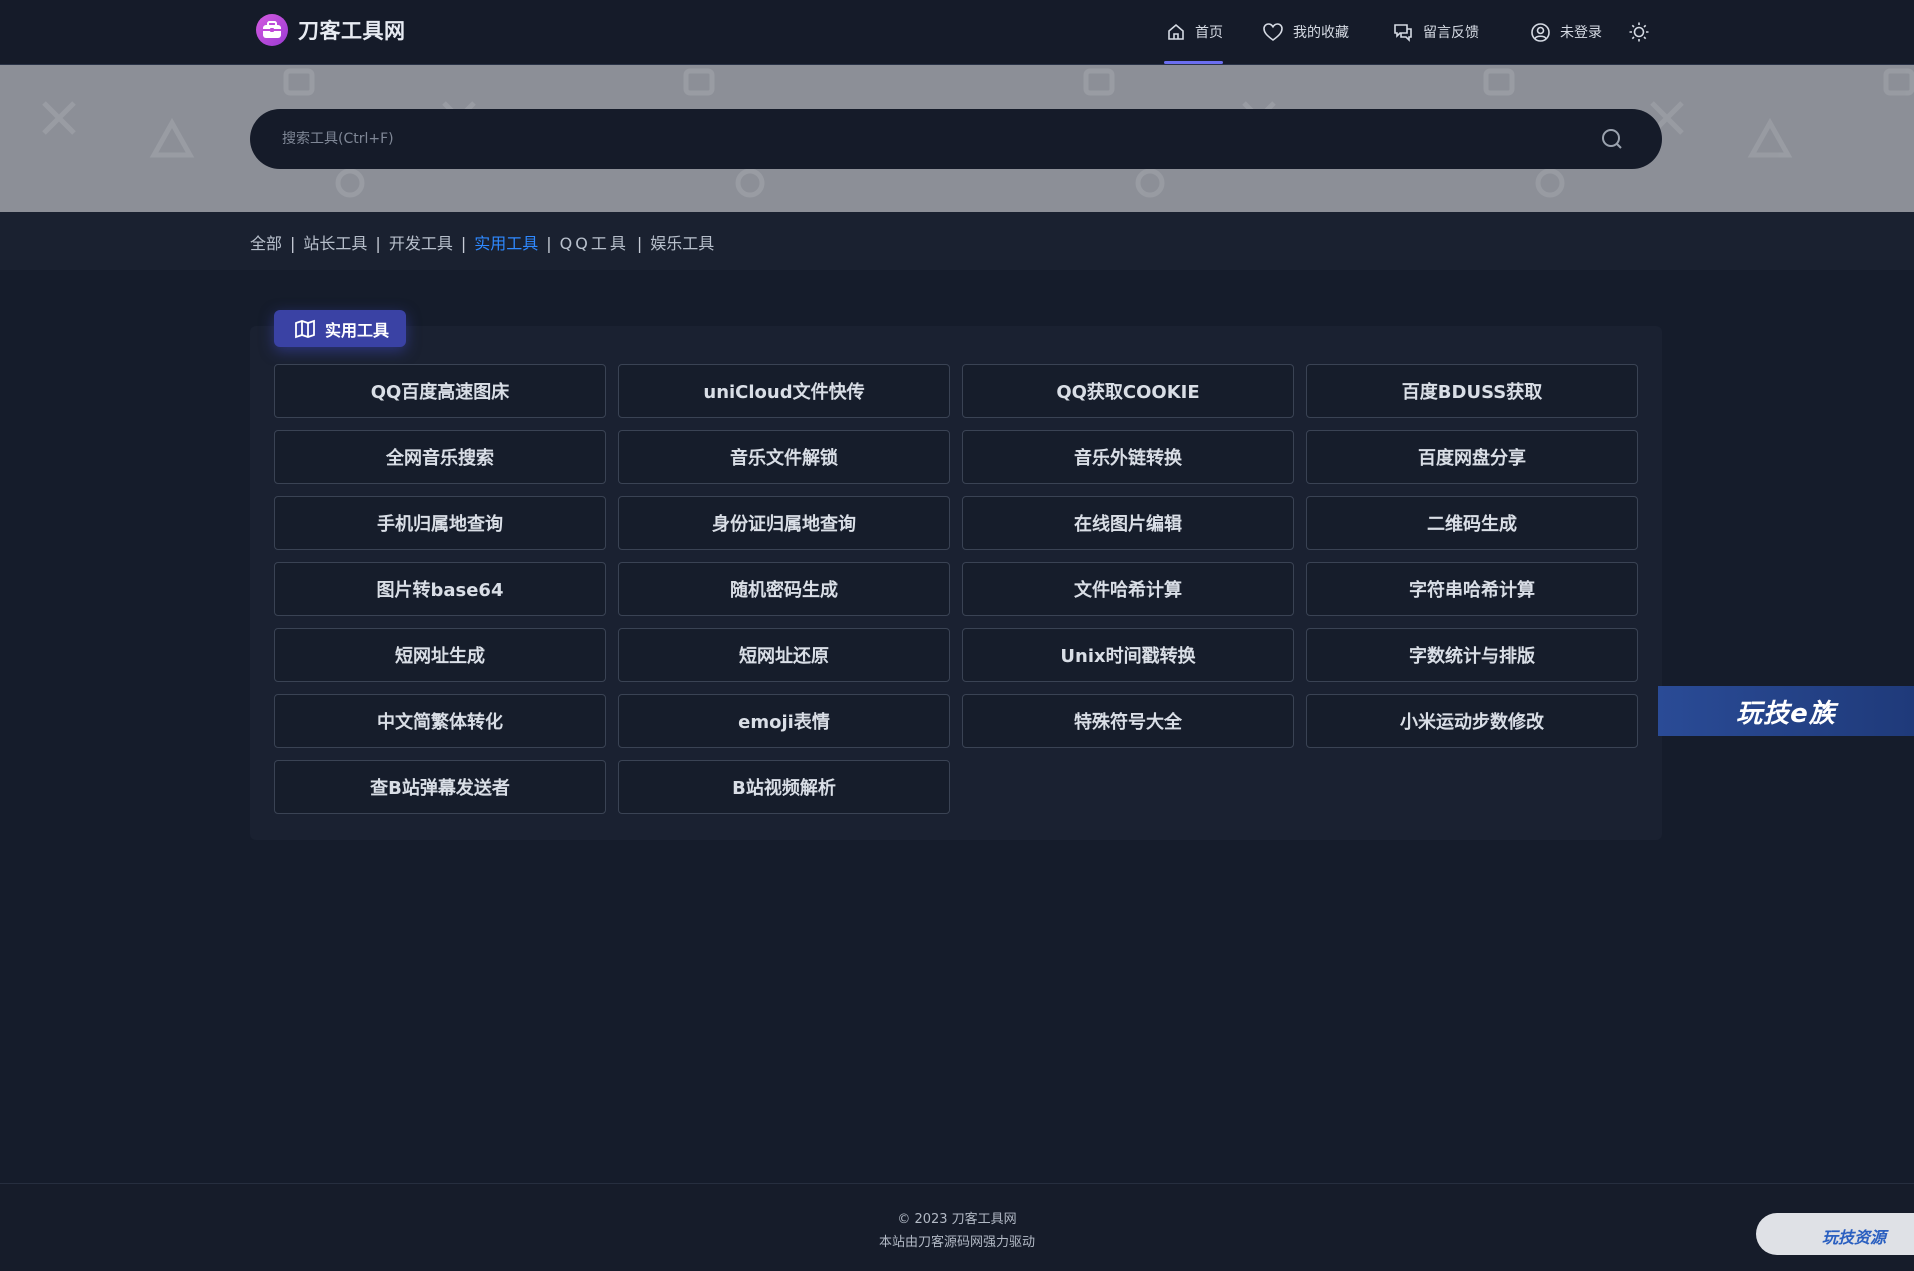 The width and height of the screenshot is (1914, 1271). I want to click on corner-ad-badge: 玩技资源, so click(1835, 1234).